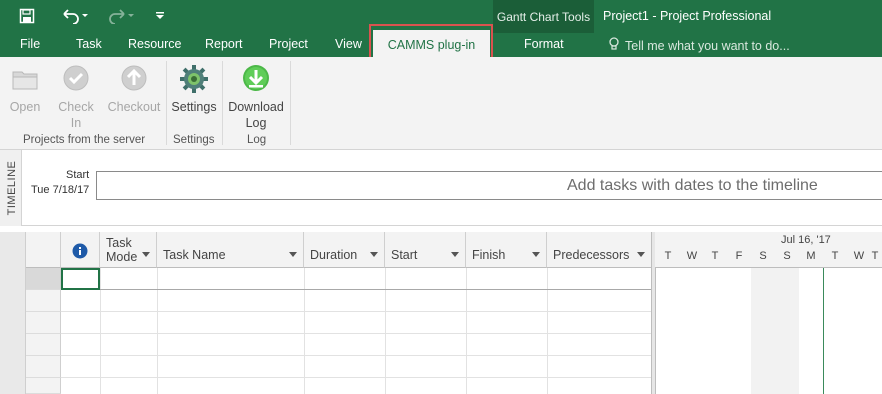 Image resolution: width=882 pixels, height=394 pixels. Describe the element at coordinates (224, 44) in the screenshot. I see `tab-report: Report` at that location.